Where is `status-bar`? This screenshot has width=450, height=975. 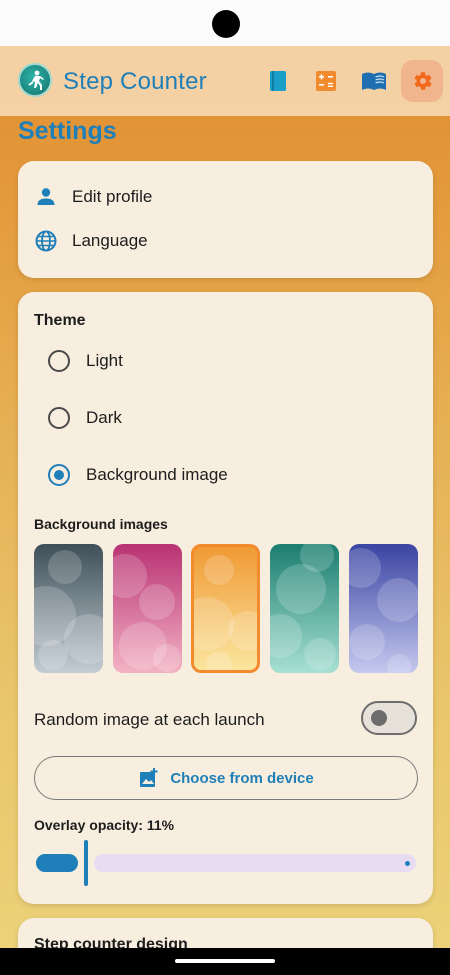
status-bar is located at coordinates (225, 23).